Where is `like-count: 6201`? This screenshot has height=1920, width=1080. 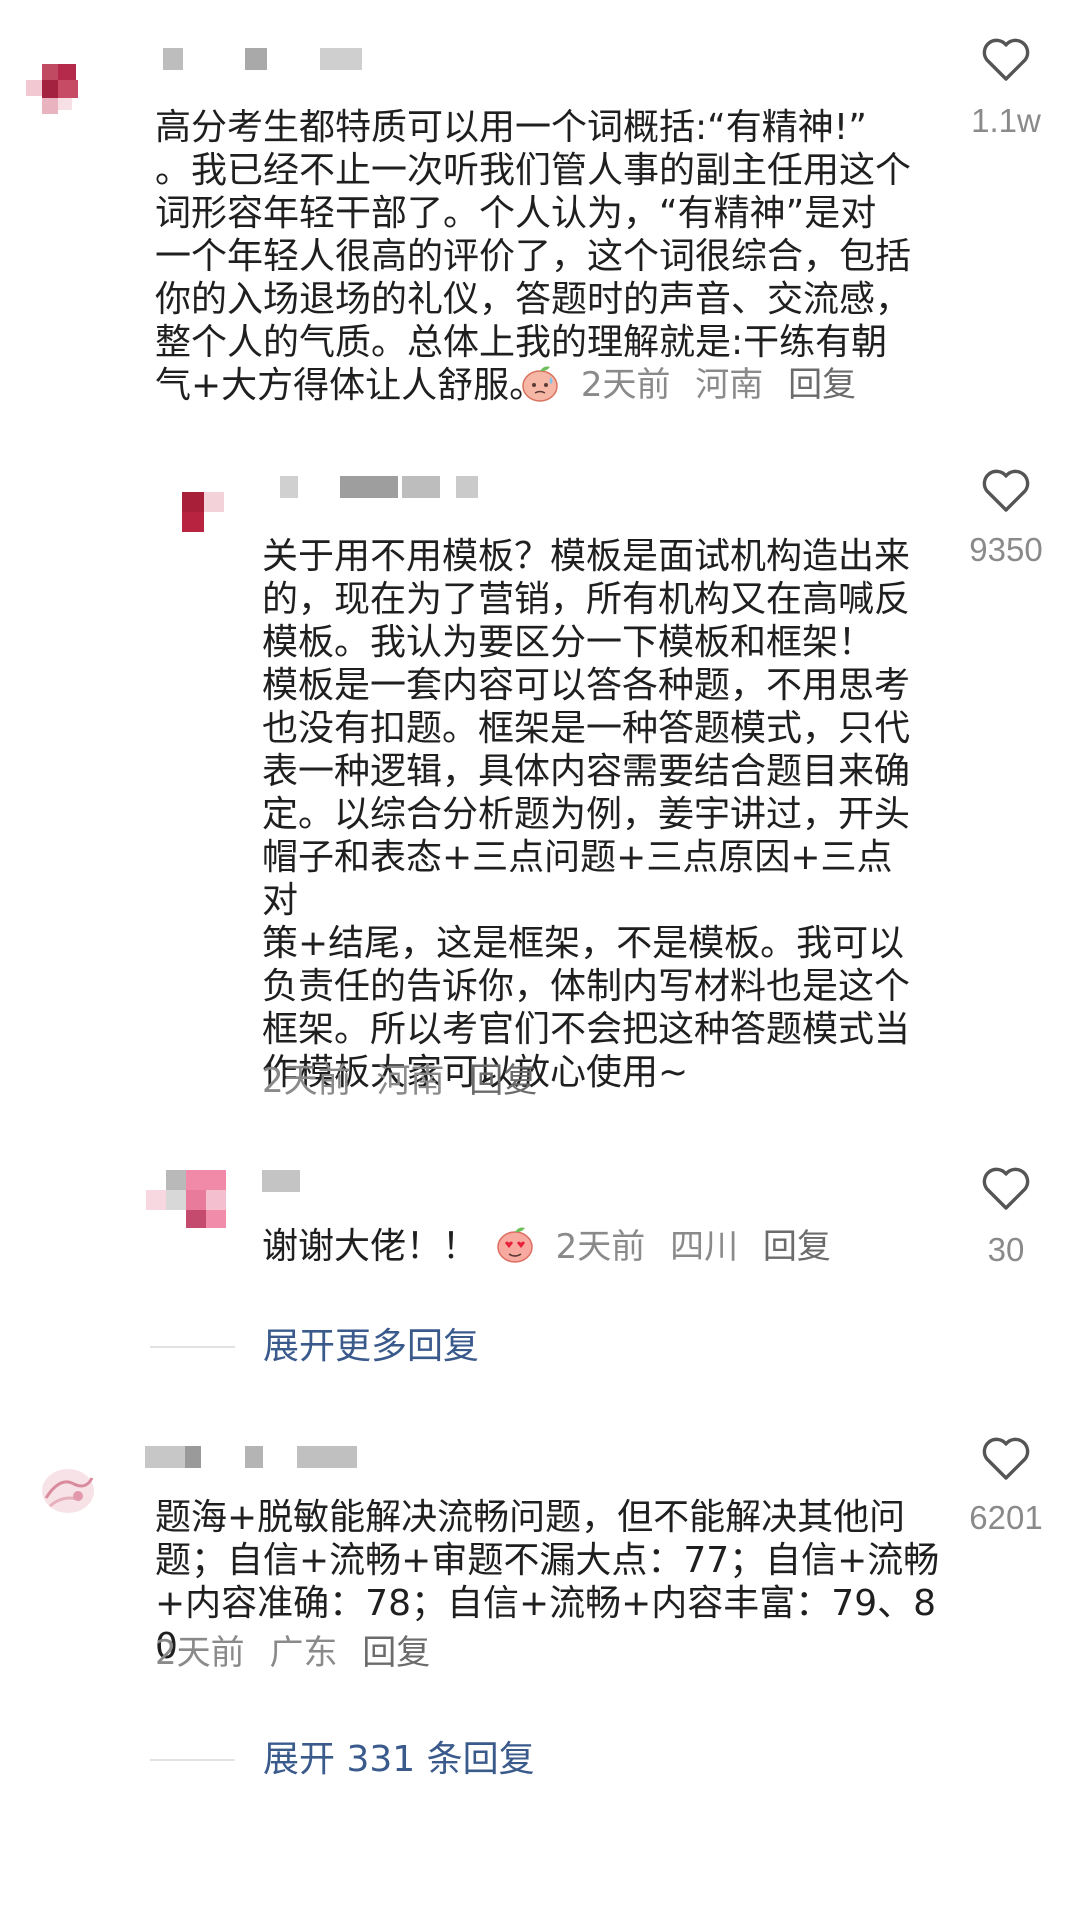
like-count: 6201 is located at coordinates (1006, 1517).